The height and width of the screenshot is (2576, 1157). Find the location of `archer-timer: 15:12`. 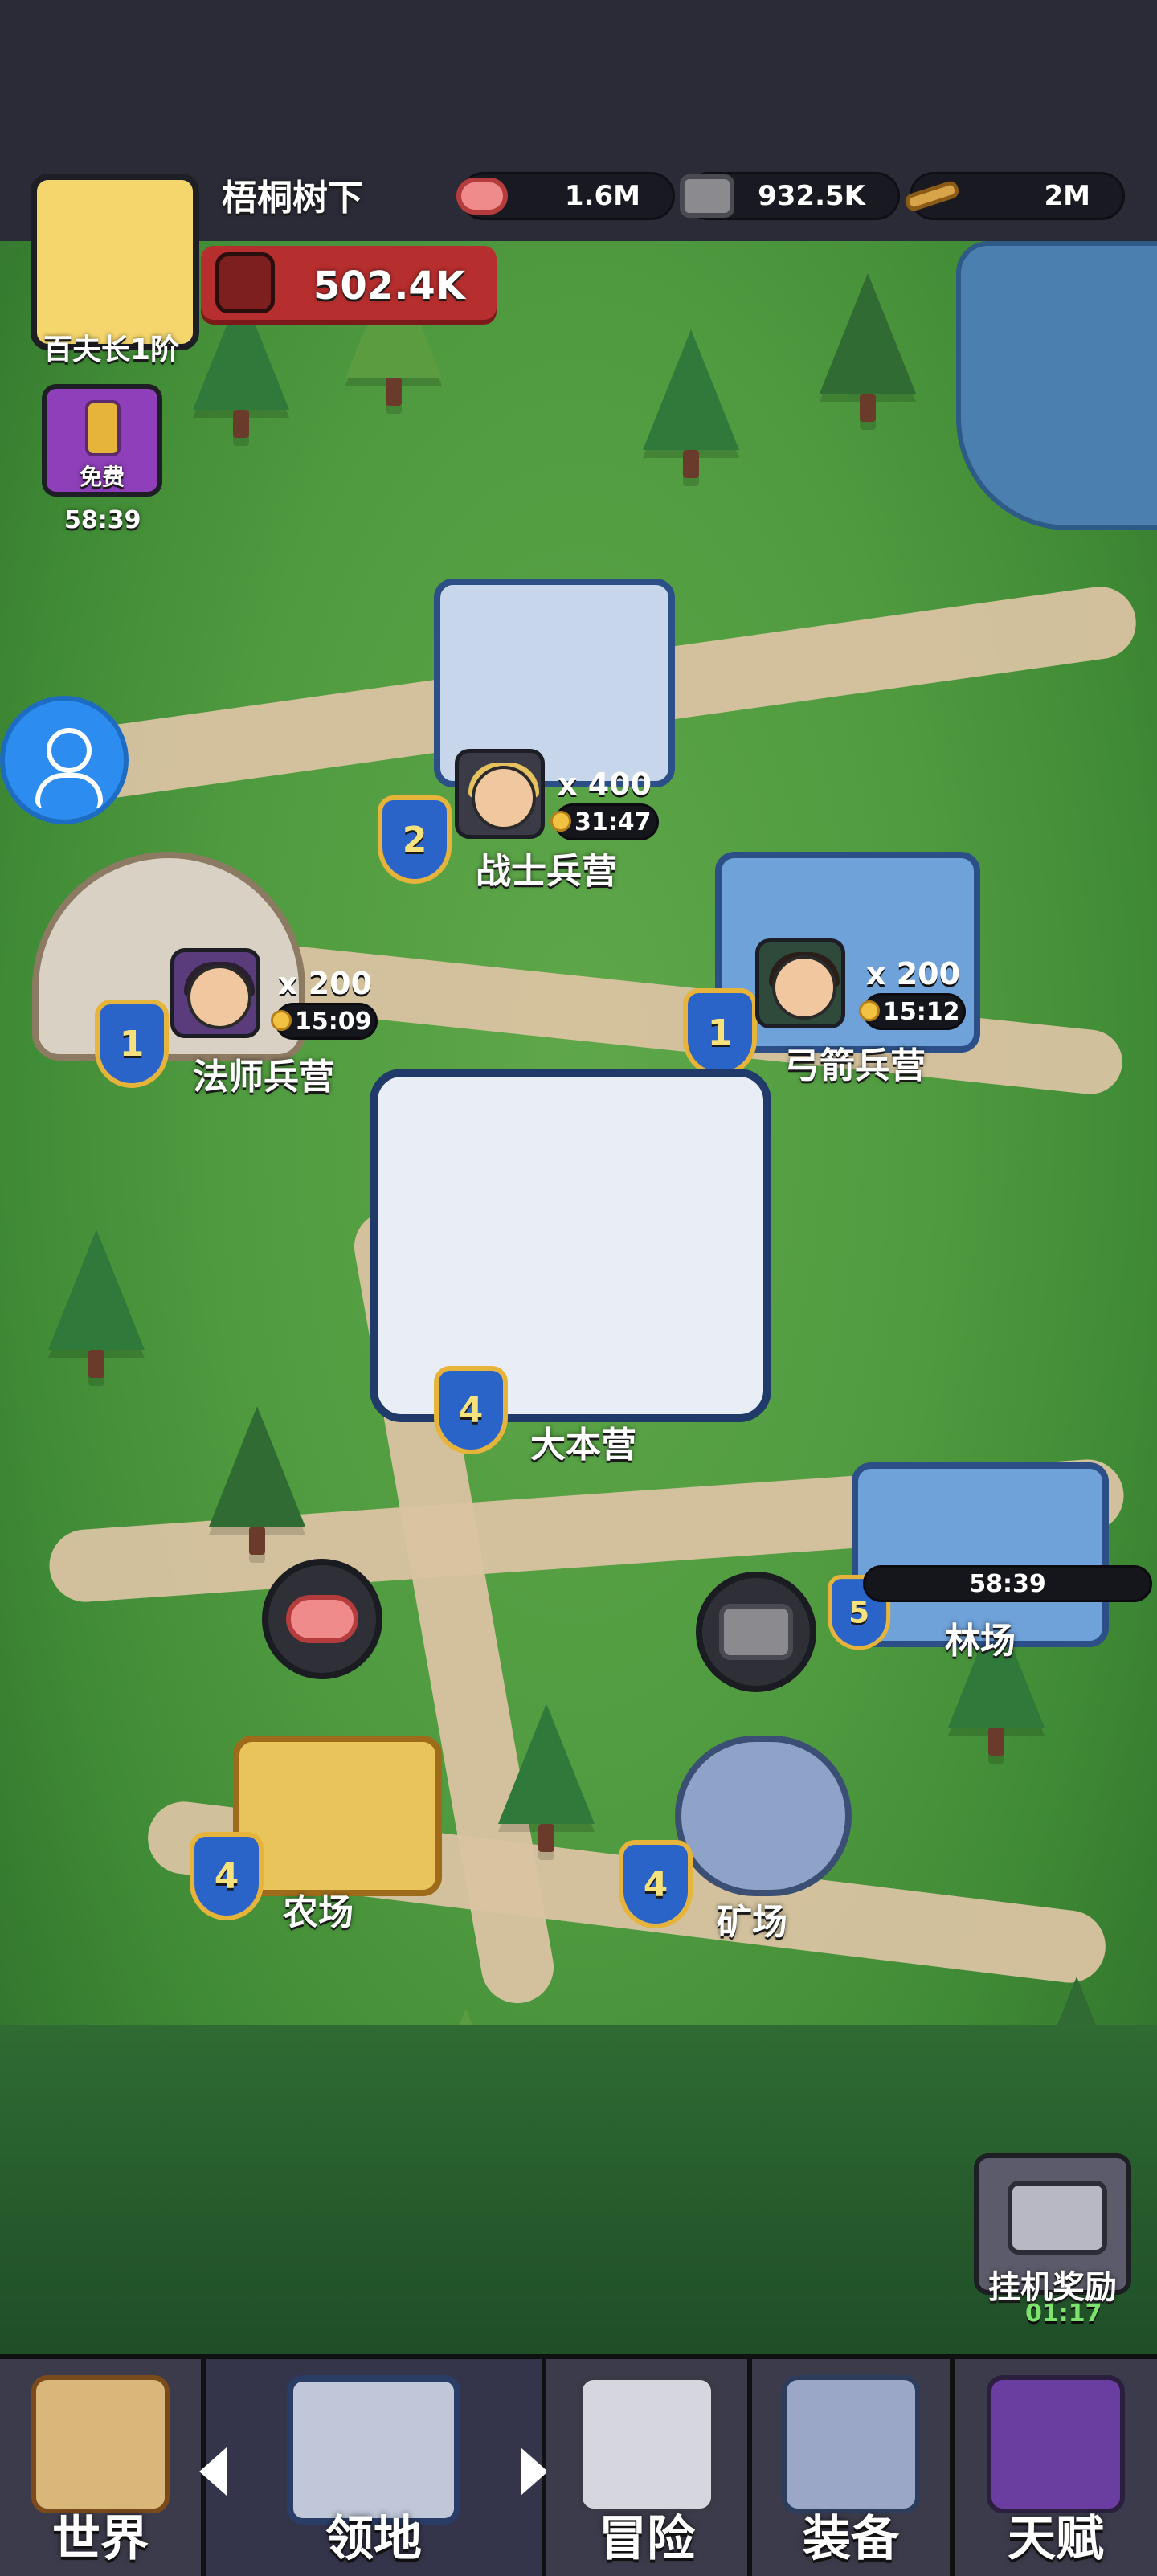

archer-timer: 15:12 is located at coordinates (912, 1012).